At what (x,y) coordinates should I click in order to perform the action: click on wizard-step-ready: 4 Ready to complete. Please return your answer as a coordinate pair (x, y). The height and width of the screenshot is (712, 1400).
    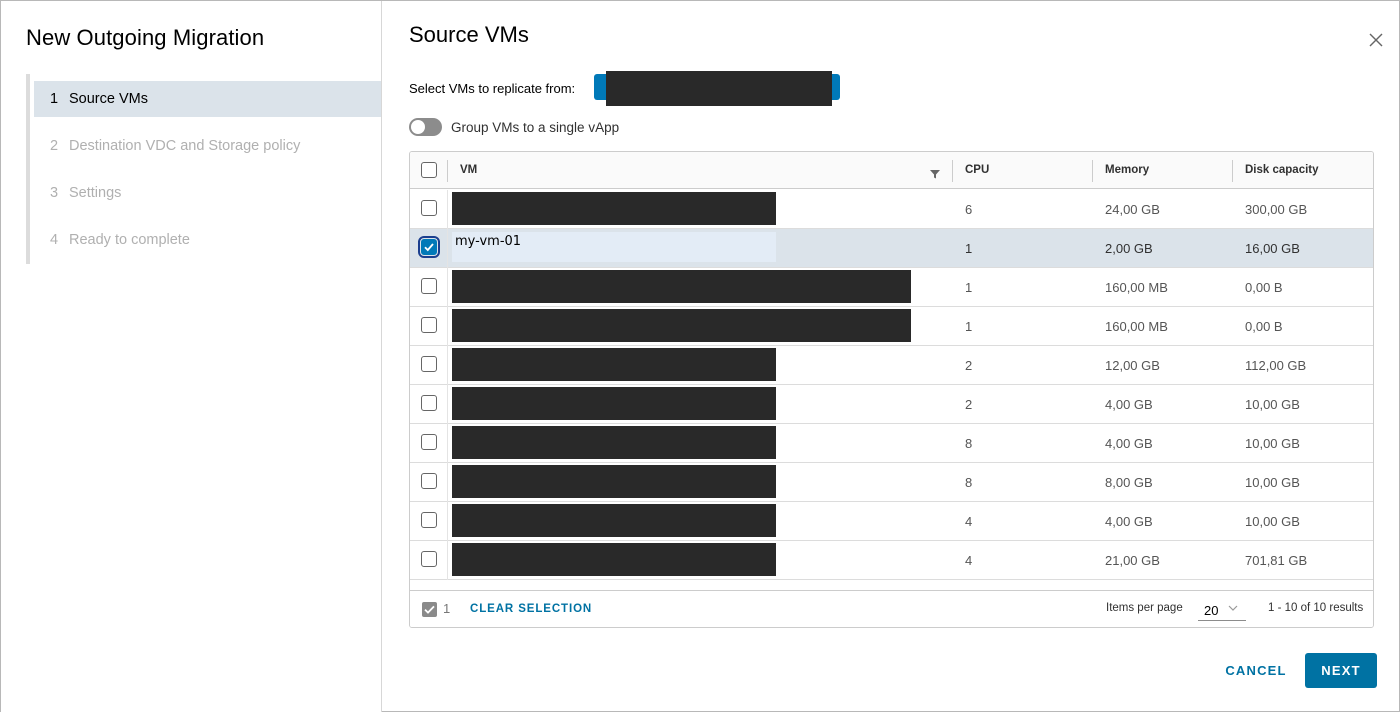
    Looking at the image, I should click on (207, 240).